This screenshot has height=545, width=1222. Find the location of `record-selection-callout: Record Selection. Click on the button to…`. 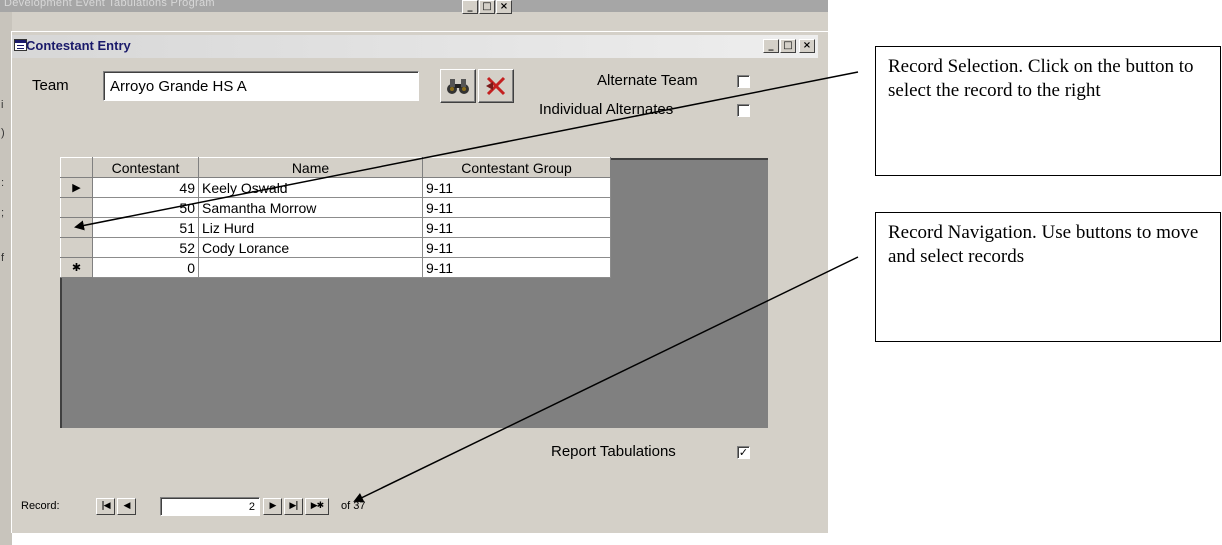

record-selection-callout: Record Selection. Click on the button to… is located at coordinates (1048, 111).